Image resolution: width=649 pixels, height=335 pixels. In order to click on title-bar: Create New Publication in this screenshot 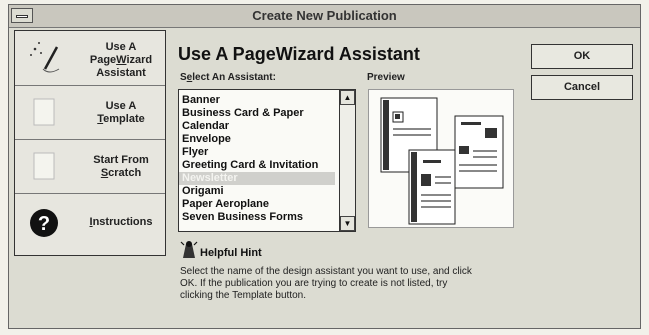, I will do `click(324, 16)`.